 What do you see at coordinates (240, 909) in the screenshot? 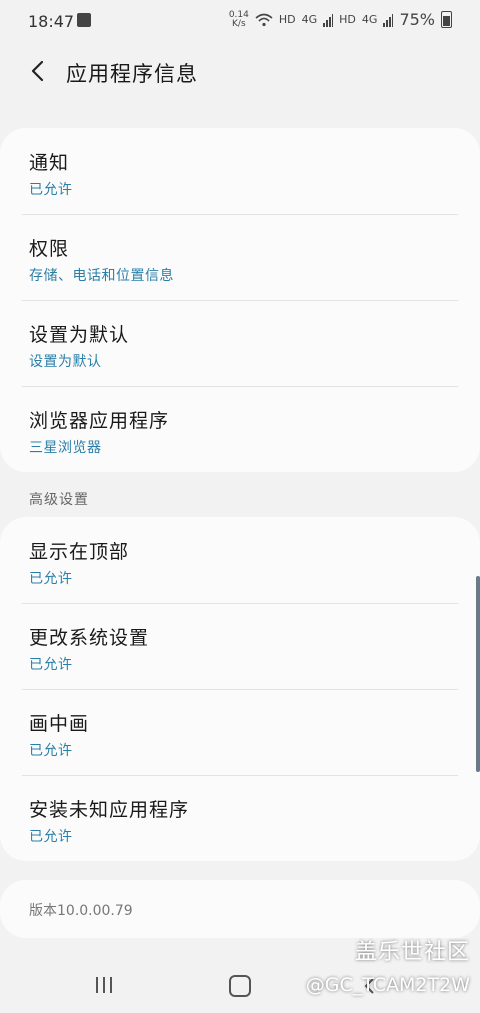
I see `version-card: 版本10.0.00.79` at bounding box center [240, 909].